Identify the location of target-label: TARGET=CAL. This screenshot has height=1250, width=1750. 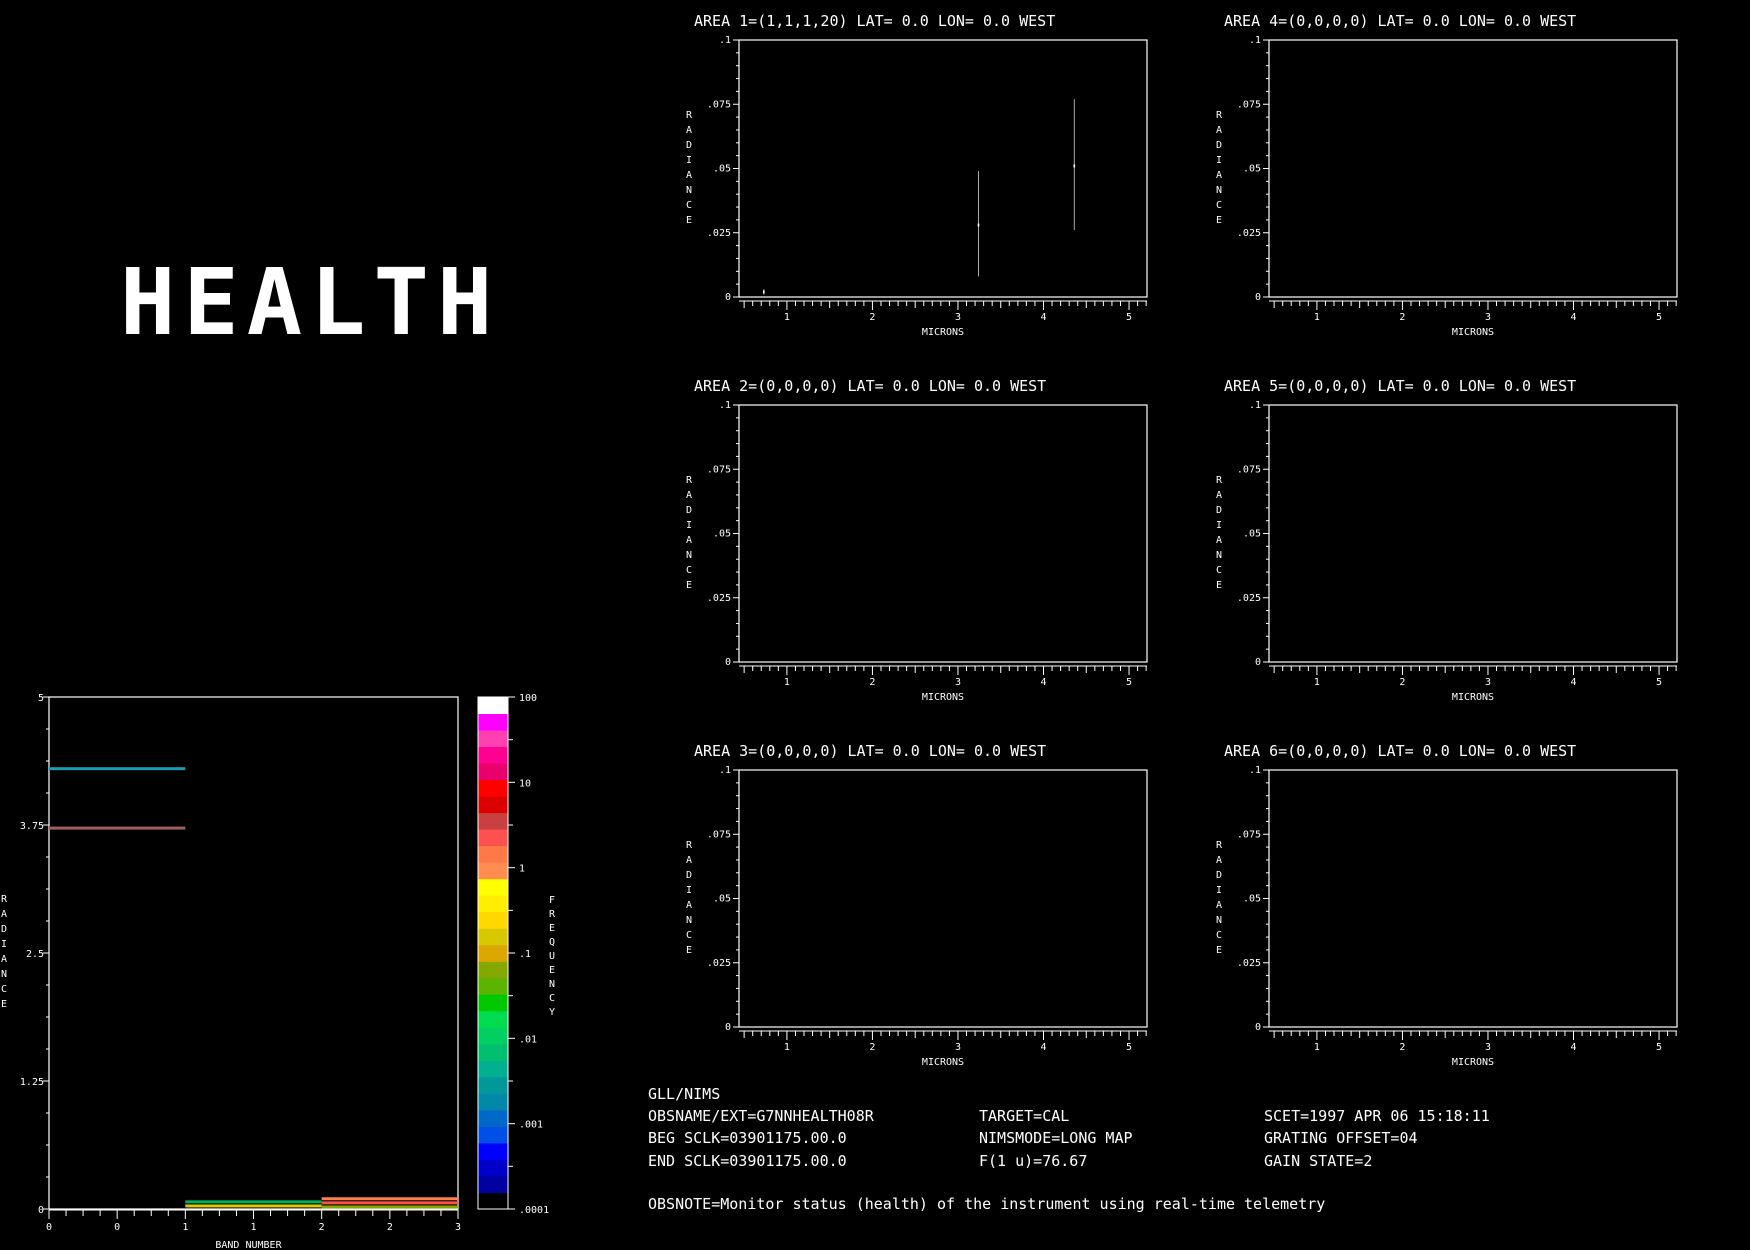
(1024, 1116).